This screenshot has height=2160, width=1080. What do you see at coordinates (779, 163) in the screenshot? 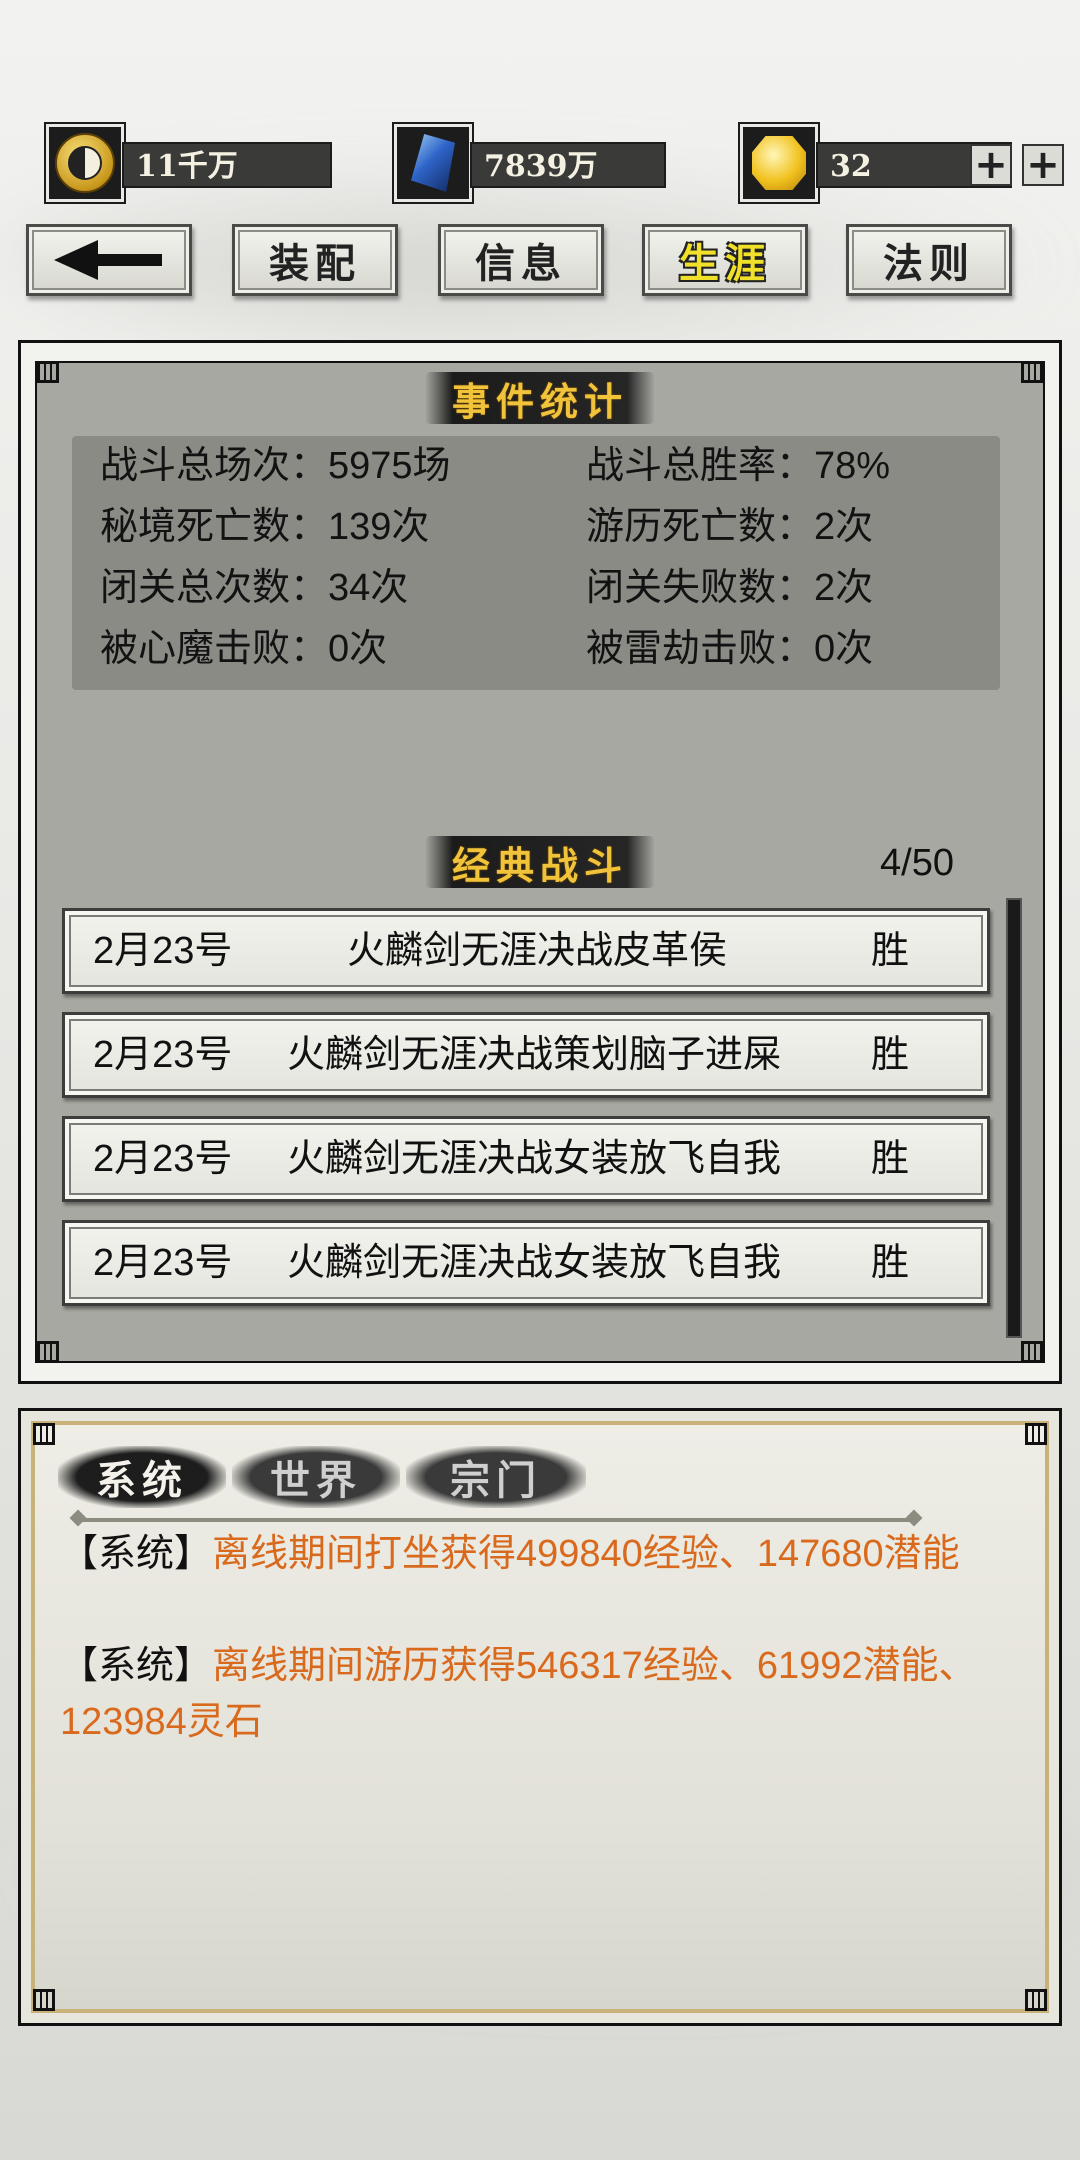
I see `gold-gem-icon` at bounding box center [779, 163].